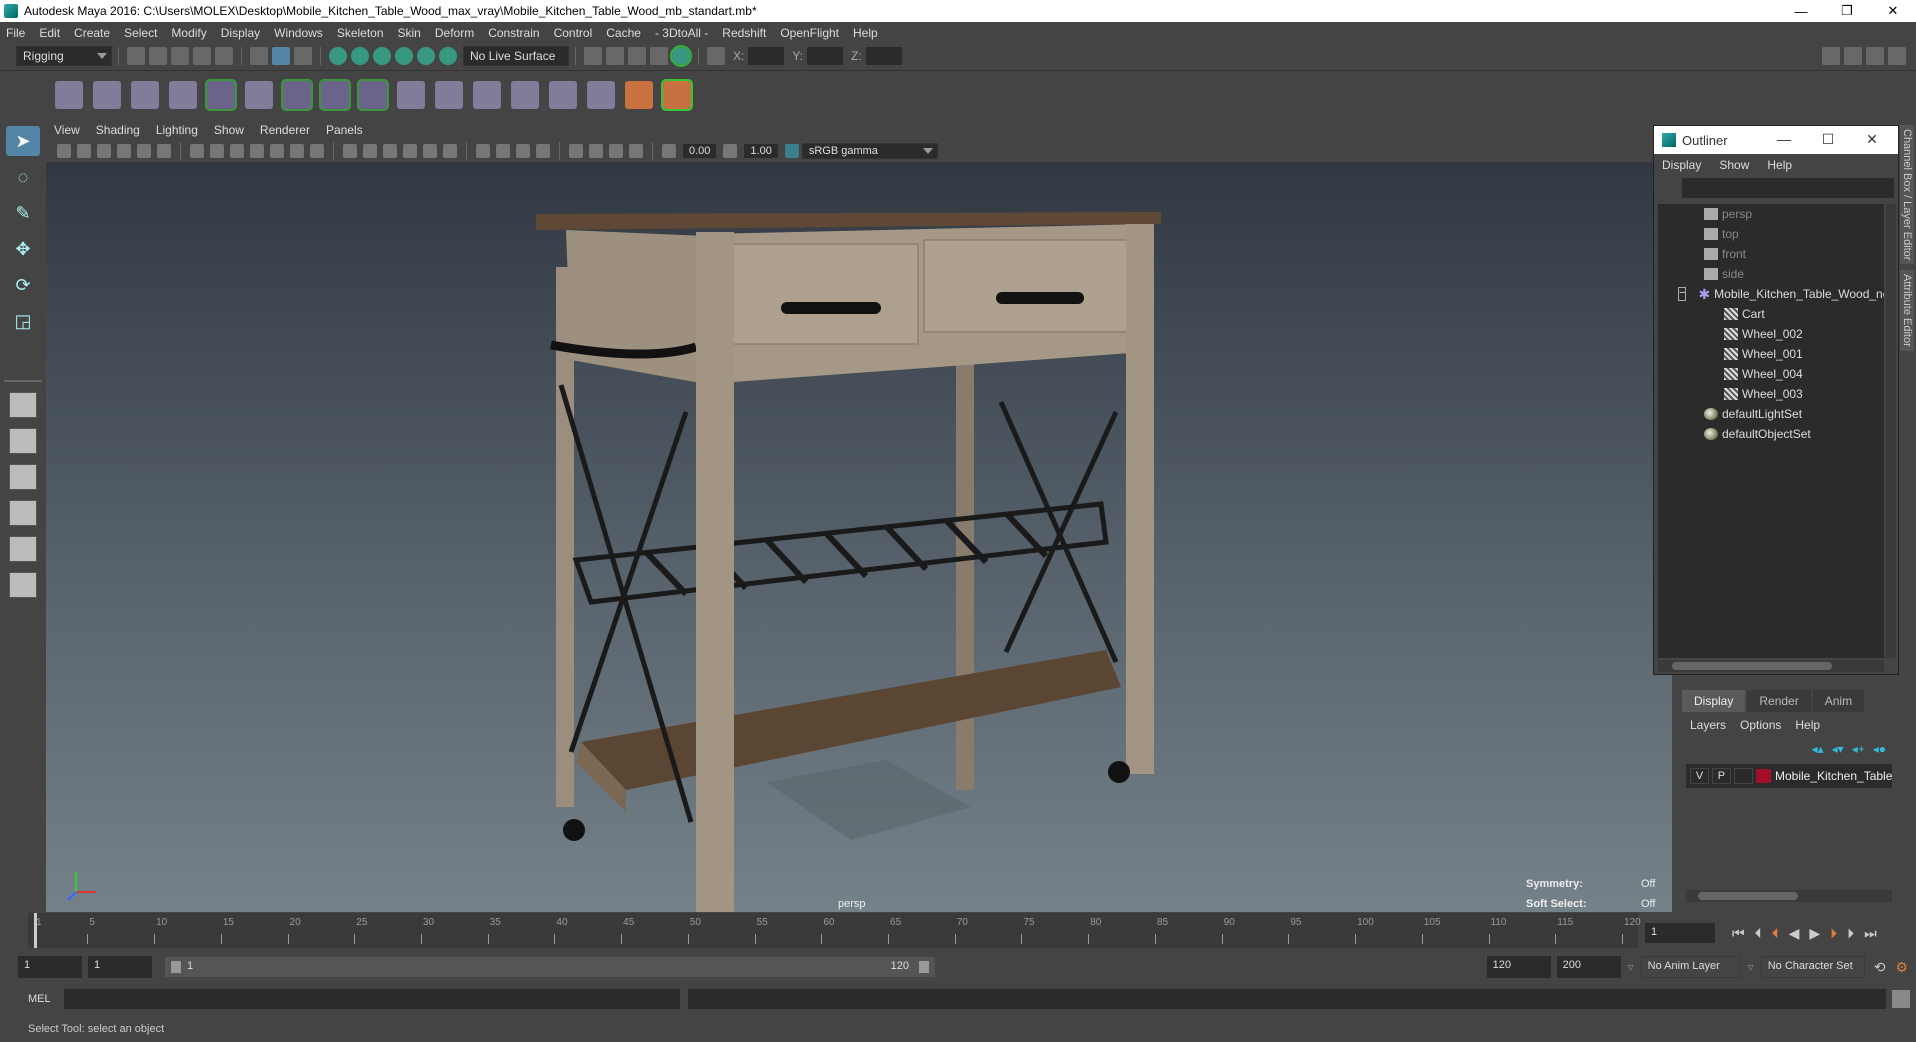  I want to click on open-scene-icon, so click(158, 56).